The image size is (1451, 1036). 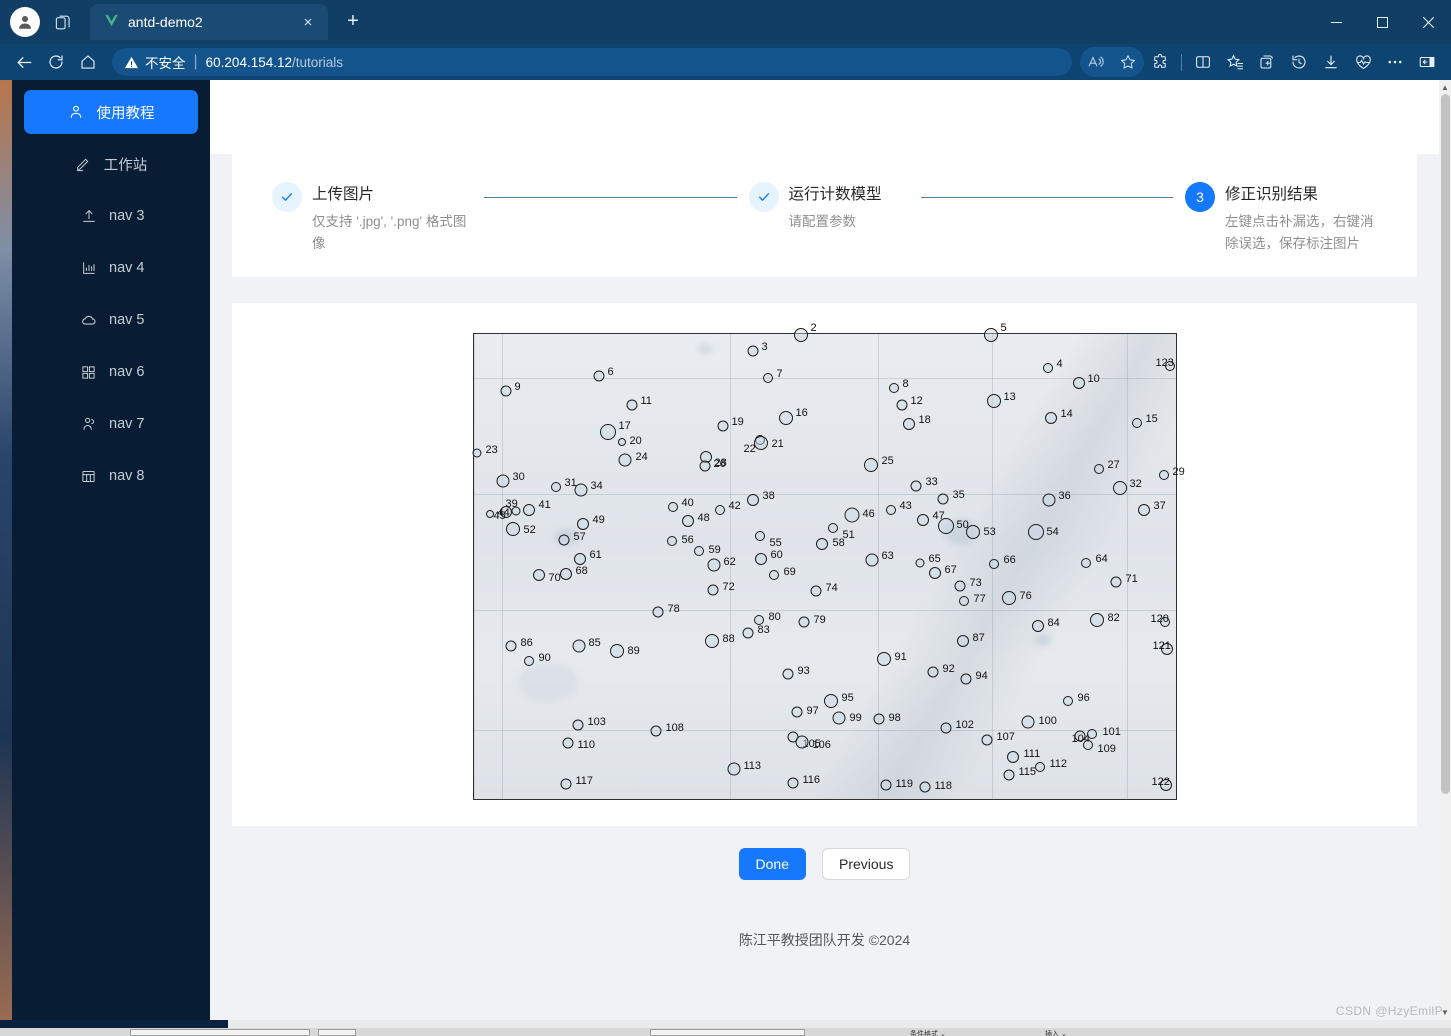 I want to click on page-scrollbar: ▲ ▼, so click(x=1445, y=550).